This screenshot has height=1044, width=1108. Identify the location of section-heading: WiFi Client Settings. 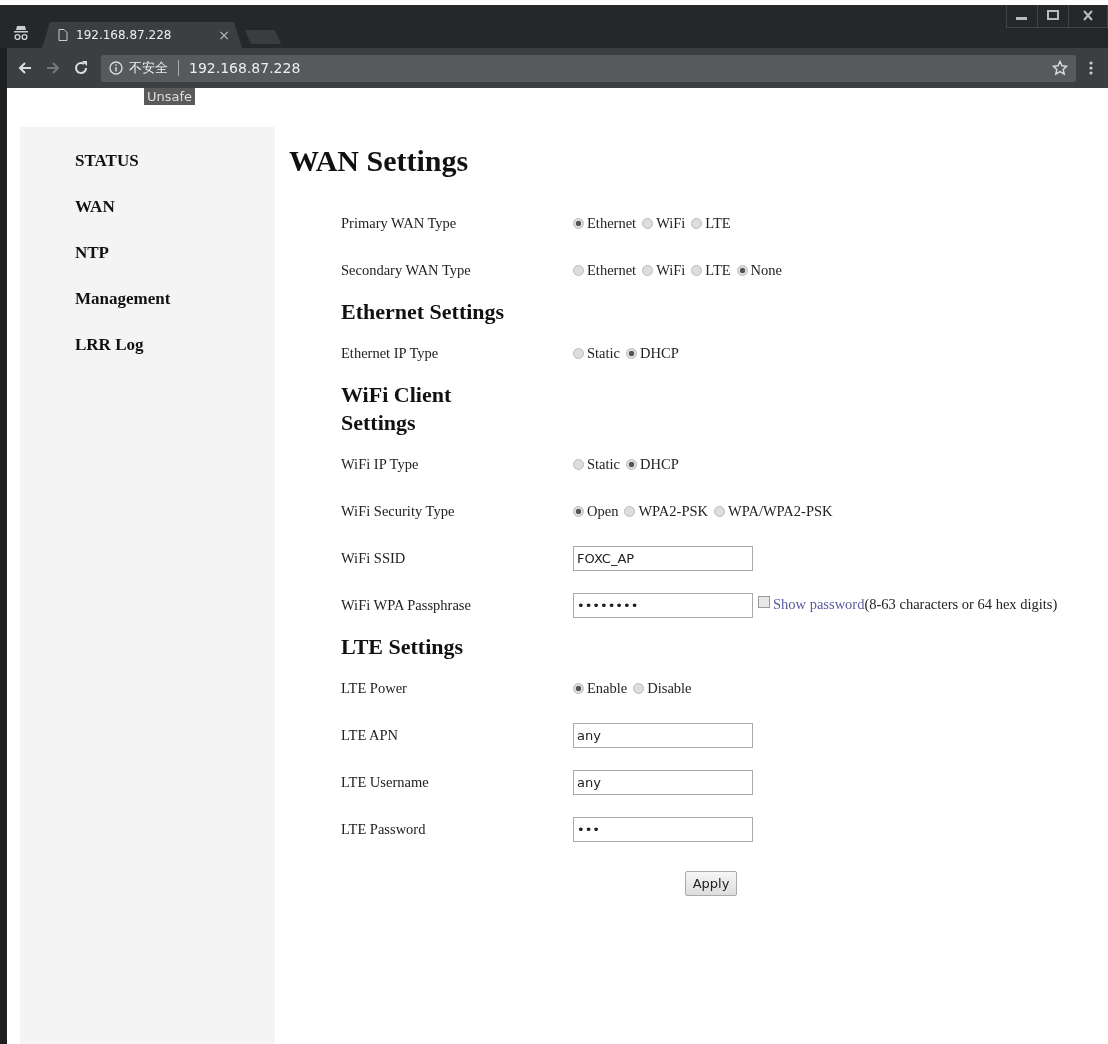
(397, 409).